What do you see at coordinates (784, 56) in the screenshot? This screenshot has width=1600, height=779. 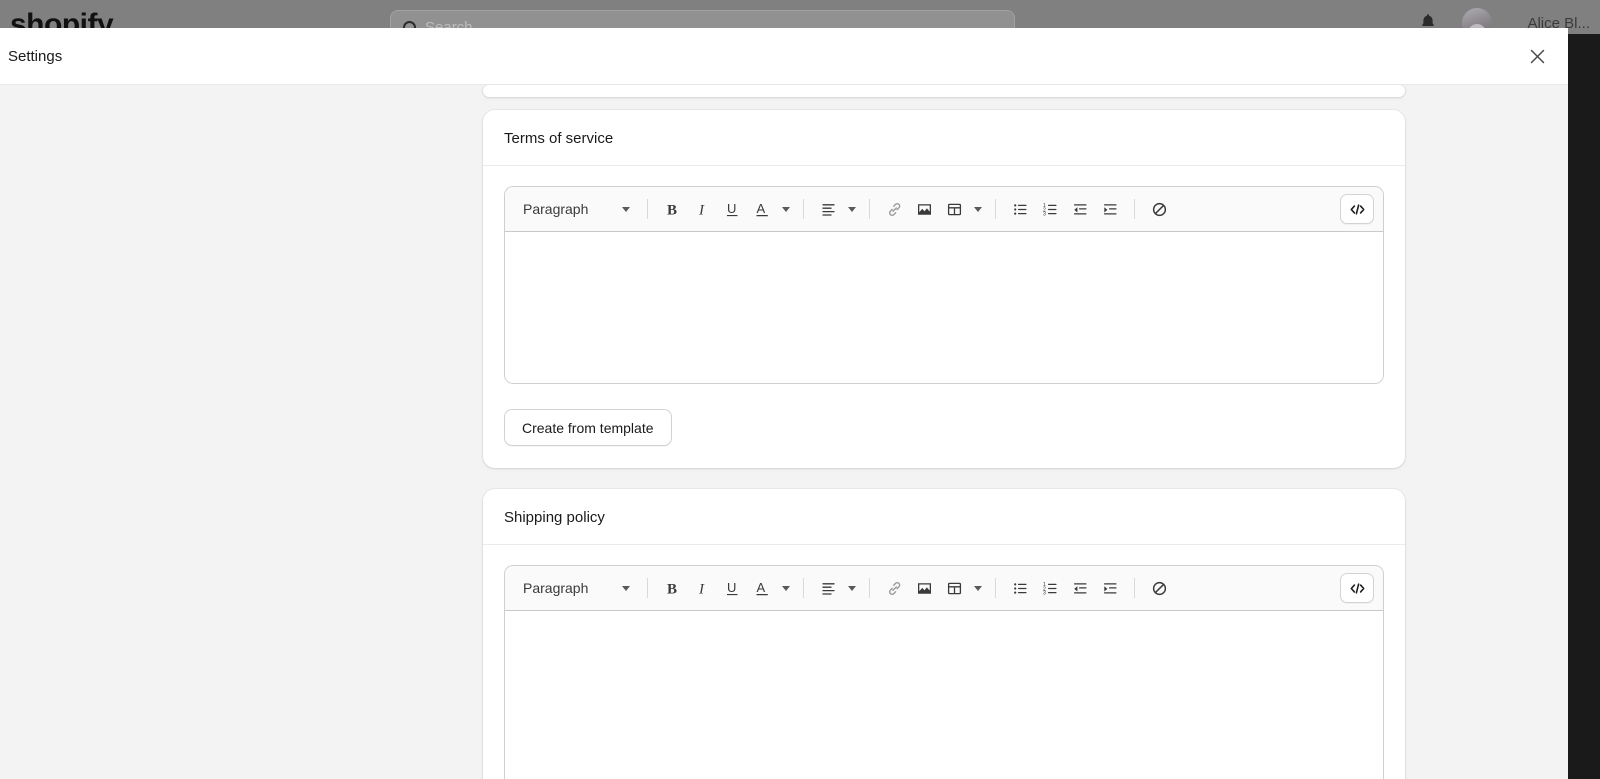 I see `modal-header: Settings` at bounding box center [784, 56].